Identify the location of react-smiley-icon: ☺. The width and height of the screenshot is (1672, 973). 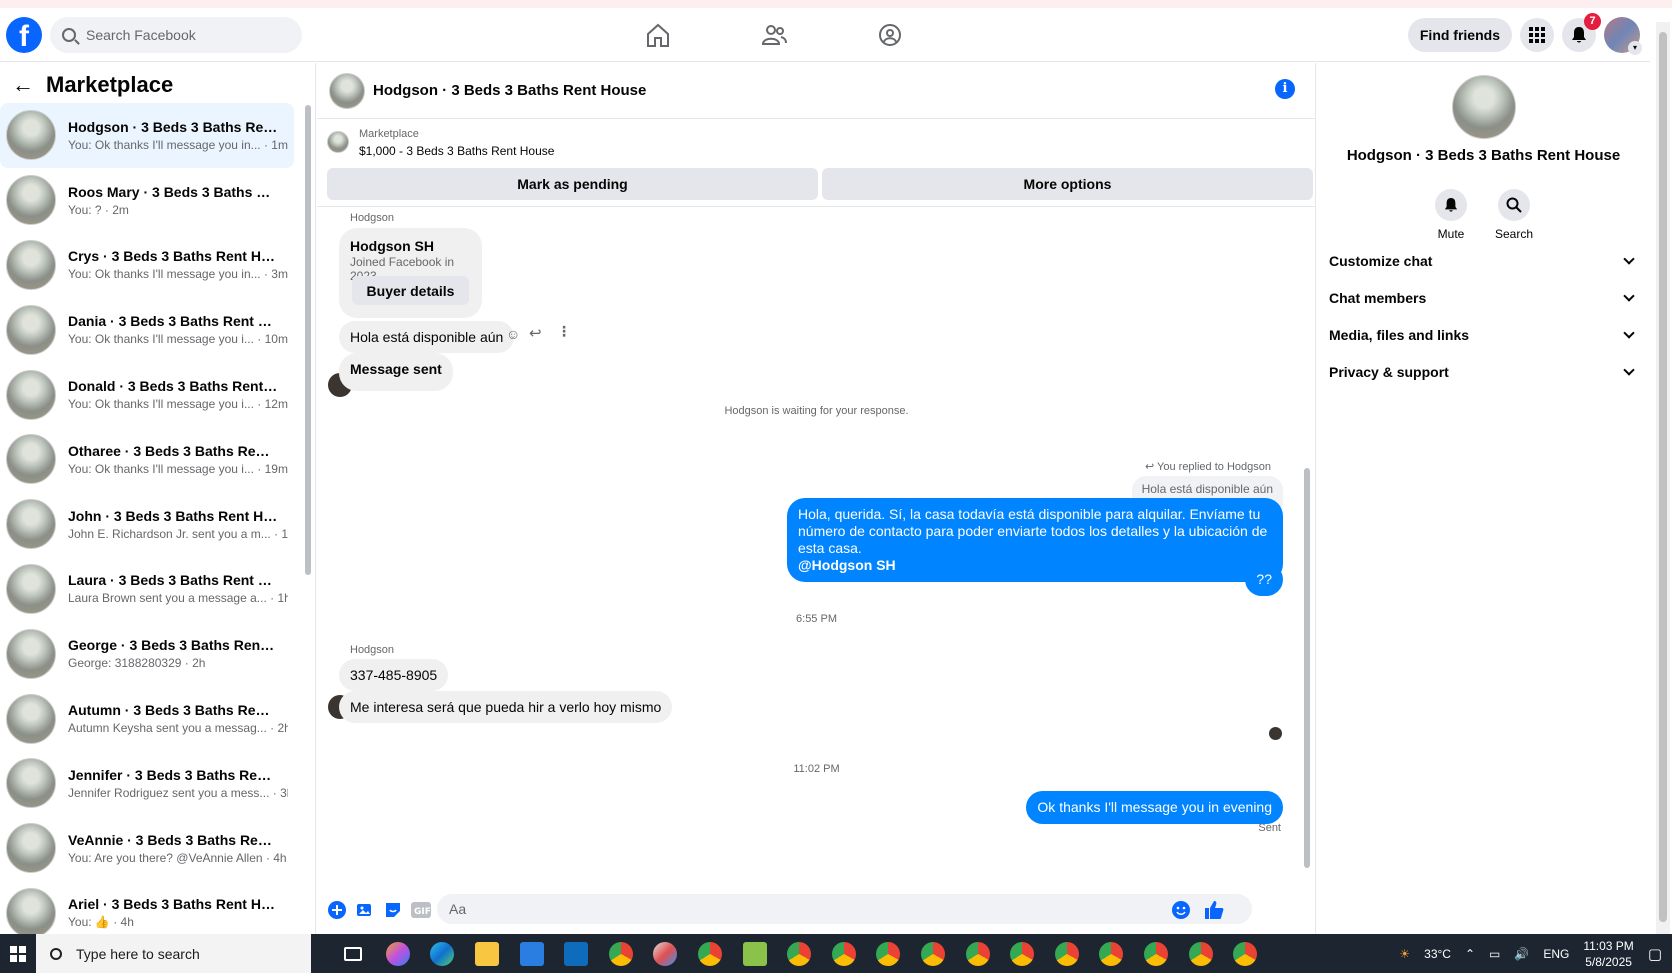
(513, 334).